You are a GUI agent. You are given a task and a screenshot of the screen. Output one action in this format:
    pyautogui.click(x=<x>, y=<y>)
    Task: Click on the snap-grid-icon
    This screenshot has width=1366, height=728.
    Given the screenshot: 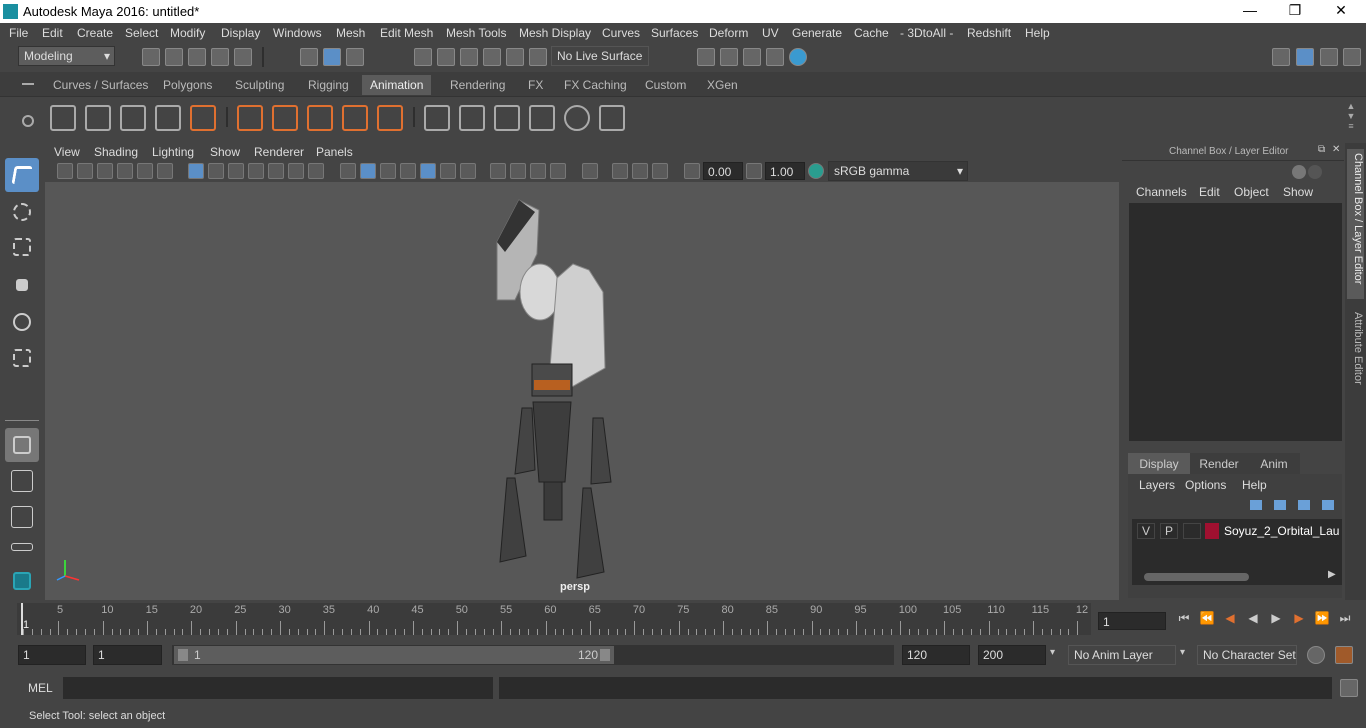 What is the action you would take?
    pyautogui.click(x=423, y=57)
    